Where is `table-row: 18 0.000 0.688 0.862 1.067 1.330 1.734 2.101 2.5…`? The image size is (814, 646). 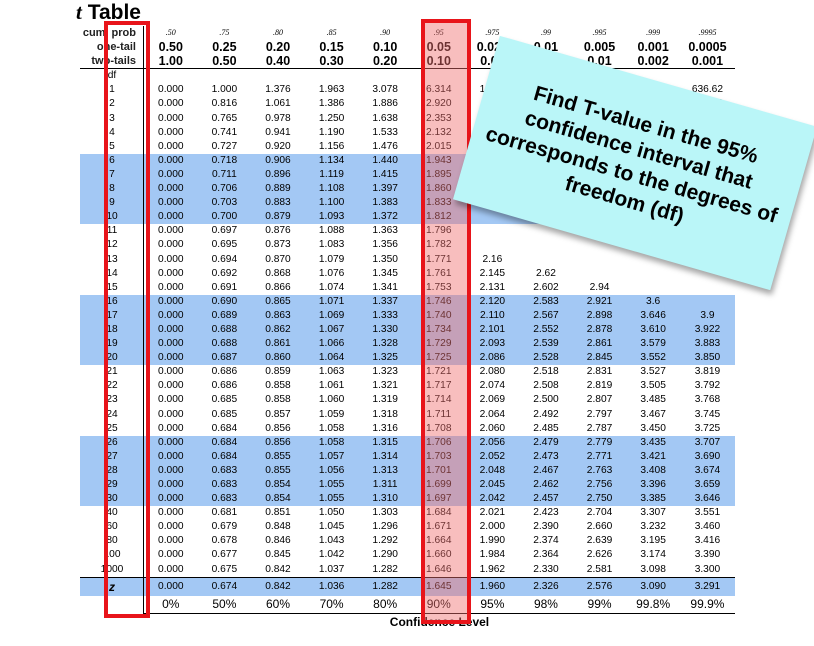
table-row: 18 0.000 0.688 0.862 1.067 1.330 1.734 2.101 2.5… is located at coordinates (407, 330).